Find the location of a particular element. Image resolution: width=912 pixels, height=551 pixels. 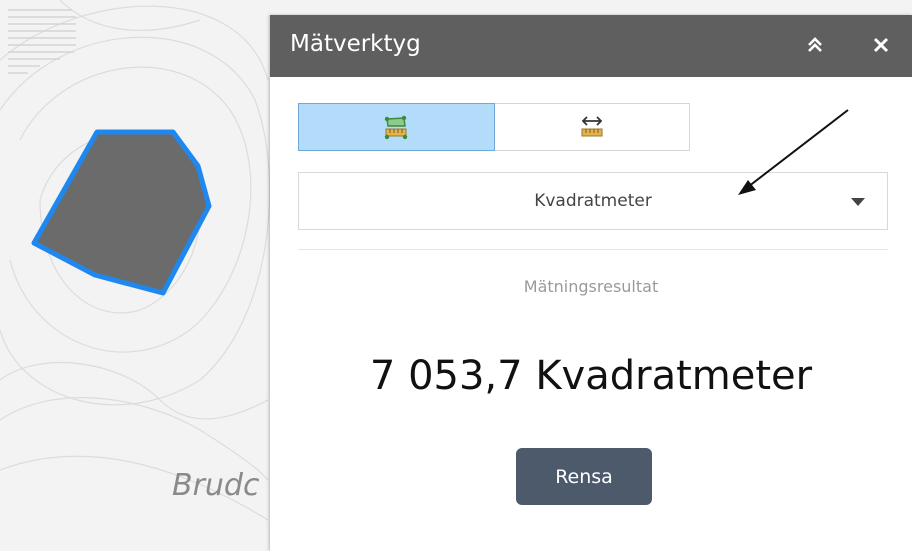

unit-select-value: Kvadratmeter is located at coordinates (593, 201).